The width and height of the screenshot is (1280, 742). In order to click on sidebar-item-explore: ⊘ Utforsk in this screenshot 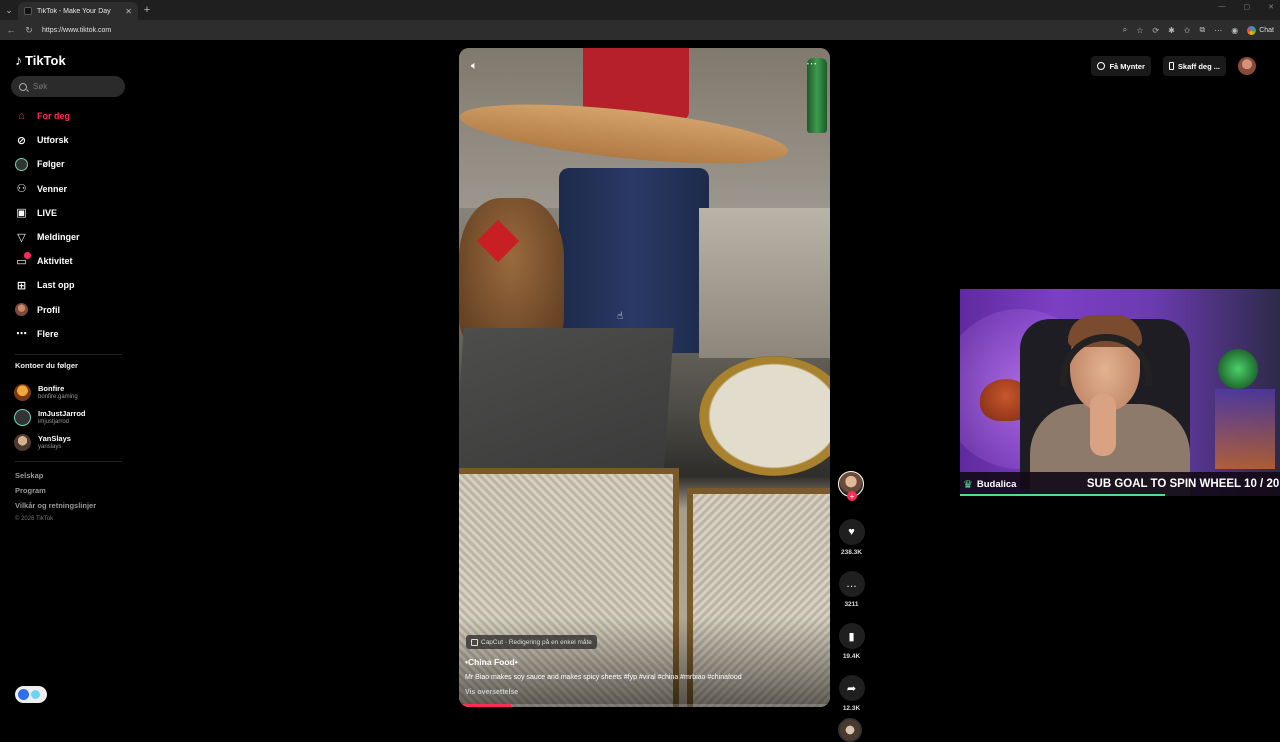, I will do `click(67, 140)`.